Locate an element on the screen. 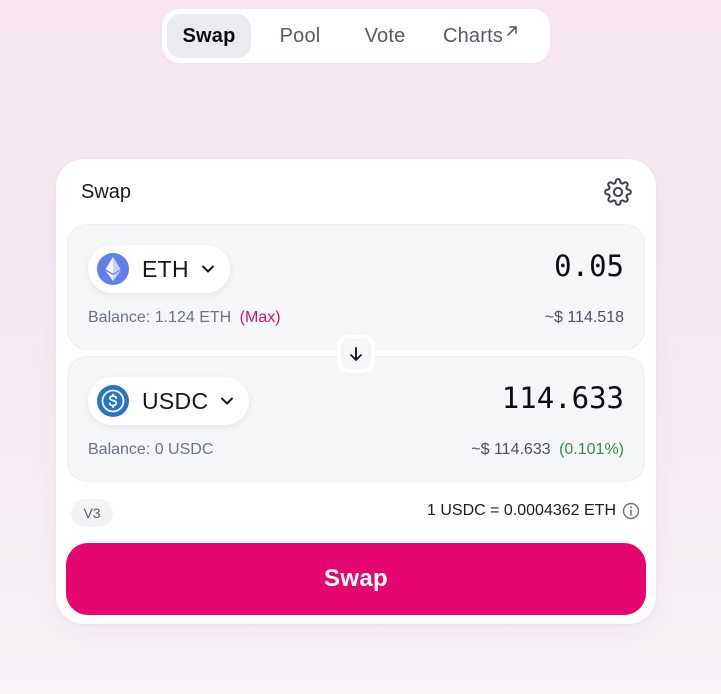 The width and height of the screenshot is (721, 694). switch-tokens-button is located at coordinates (356, 354).